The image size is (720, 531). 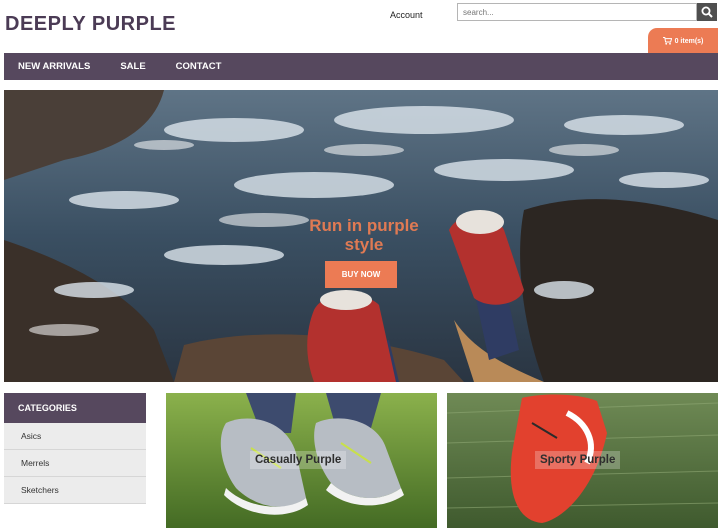 I want to click on promo-sporty-purple: Sporty Purple, so click(x=582, y=460).